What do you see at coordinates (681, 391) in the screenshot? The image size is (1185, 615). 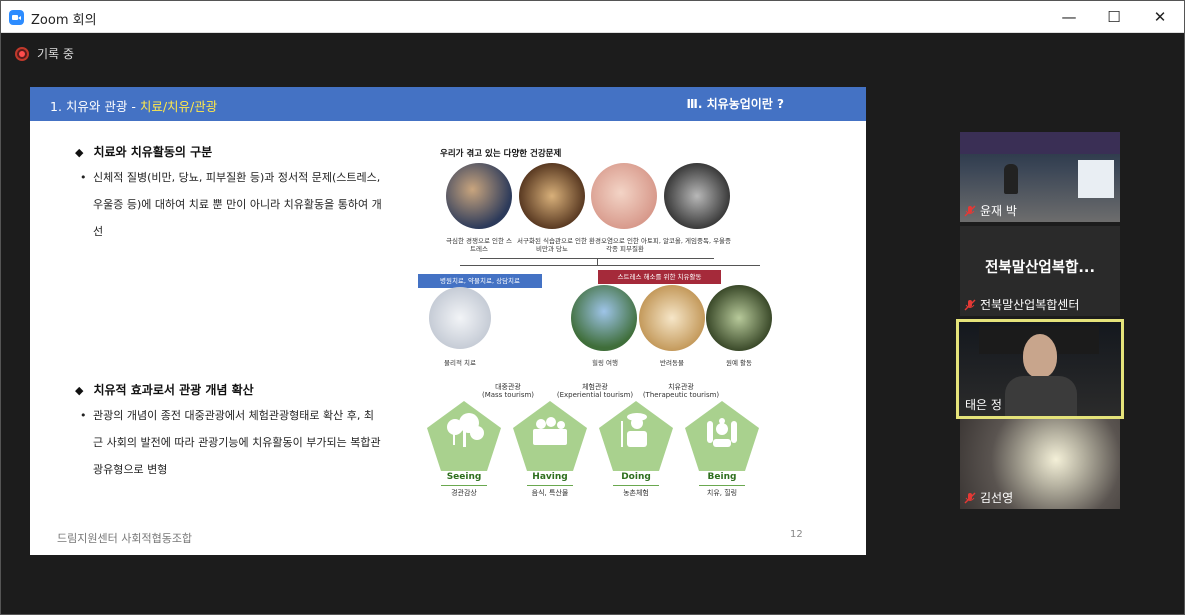 I see `tourism-label: 치유관광 (Therapeutic tourism)` at bounding box center [681, 391].